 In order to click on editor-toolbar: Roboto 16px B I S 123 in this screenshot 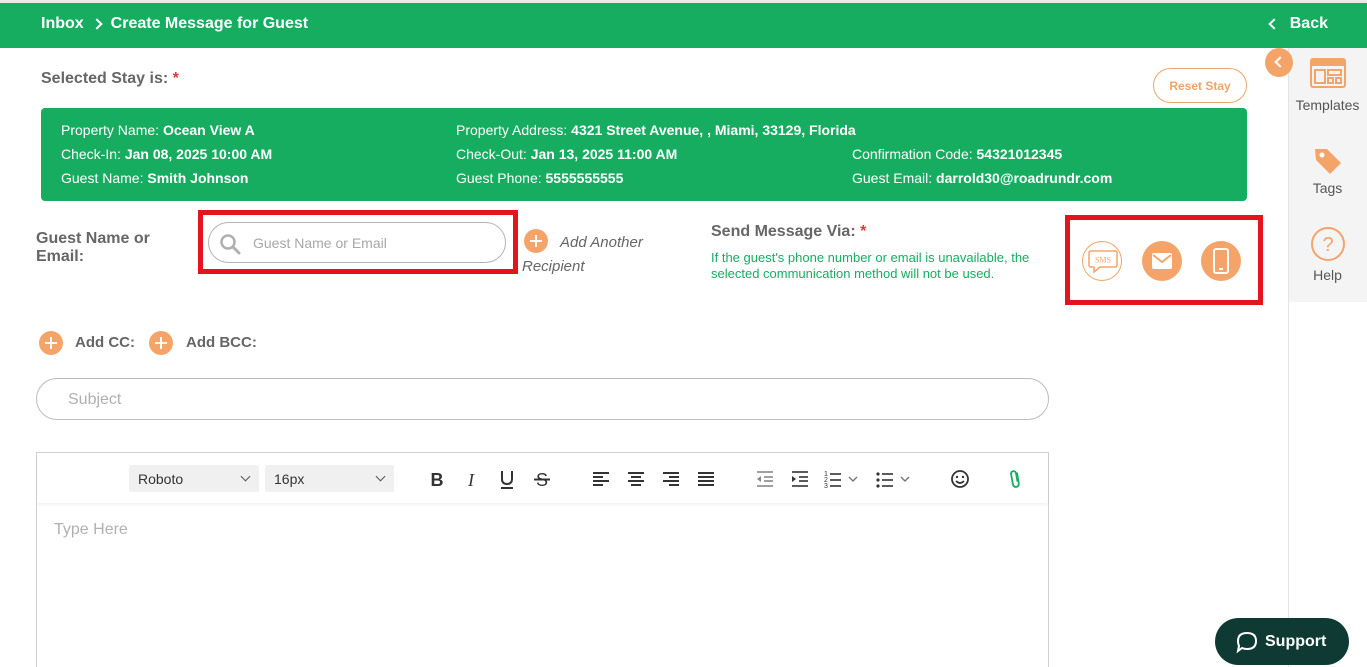, I will do `click(542, 478)`.